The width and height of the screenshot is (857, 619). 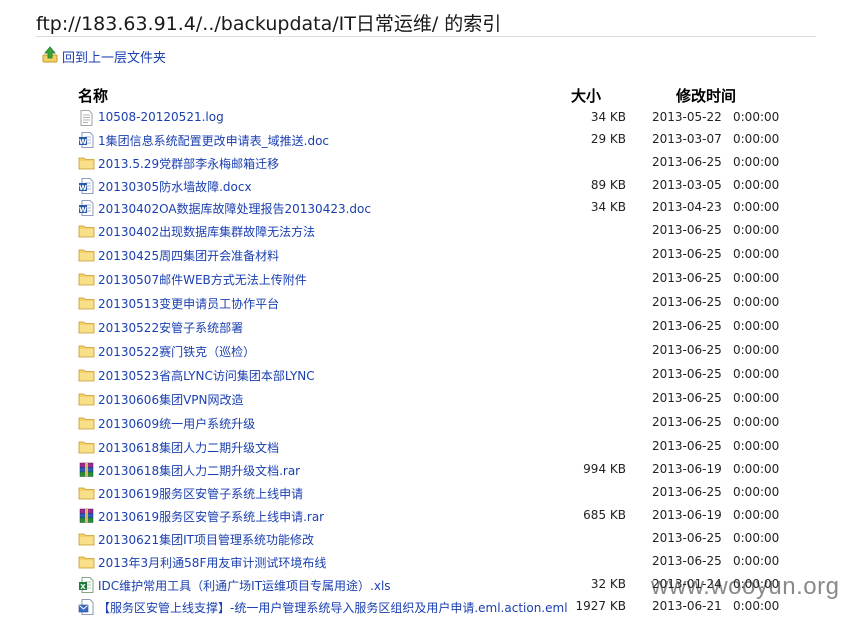 What do you see at coordinates (428, 327) in the screenshot?
I see `file-row: 20130522安管子系统部署 2013-06-25 0:00:00` at bounding box center [428, 327].